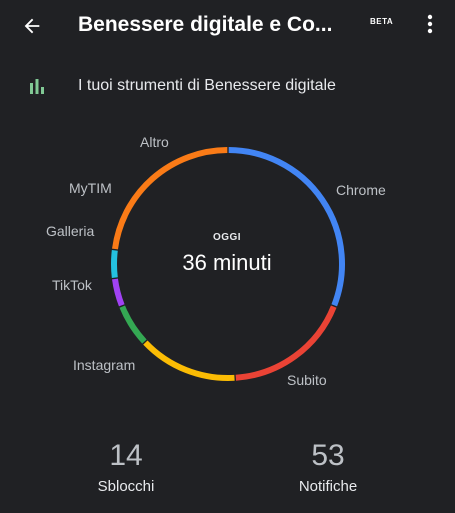 Image resolution: width=455 pixels, height=513 pixels. I want to click on donut-segment-tiktok, so click(133, 324).